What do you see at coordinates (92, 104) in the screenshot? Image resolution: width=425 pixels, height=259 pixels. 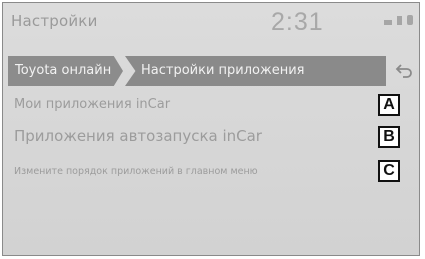 I see `list-item-label: Мои приложения inCar` at bounding box center [92, 104].